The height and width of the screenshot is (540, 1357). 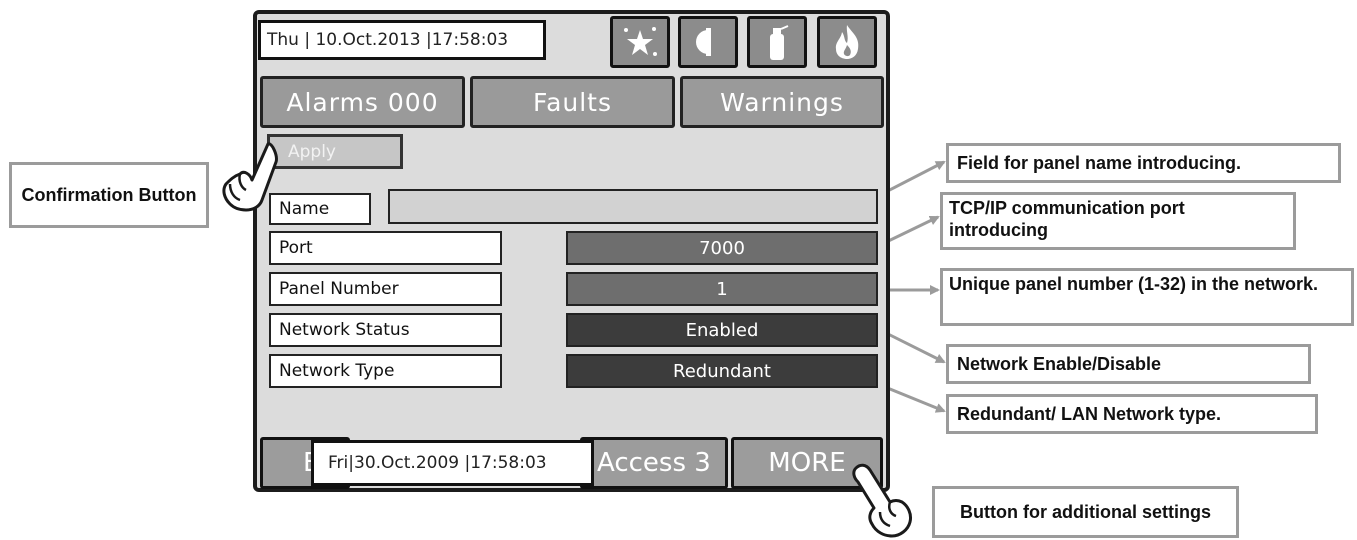 What do you see at coordinates (508, 463) in the screenshot?
I see `clock-time: 17:58:03` at bounding box center [508, 463].